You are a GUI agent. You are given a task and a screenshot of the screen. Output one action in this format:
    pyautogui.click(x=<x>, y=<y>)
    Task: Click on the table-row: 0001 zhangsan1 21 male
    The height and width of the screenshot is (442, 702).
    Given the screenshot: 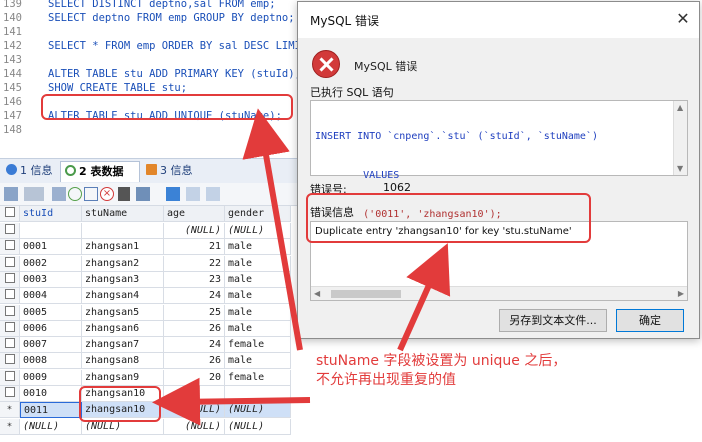 What is the action you would take?
    pyautogui.click(x=150, y=247)
    